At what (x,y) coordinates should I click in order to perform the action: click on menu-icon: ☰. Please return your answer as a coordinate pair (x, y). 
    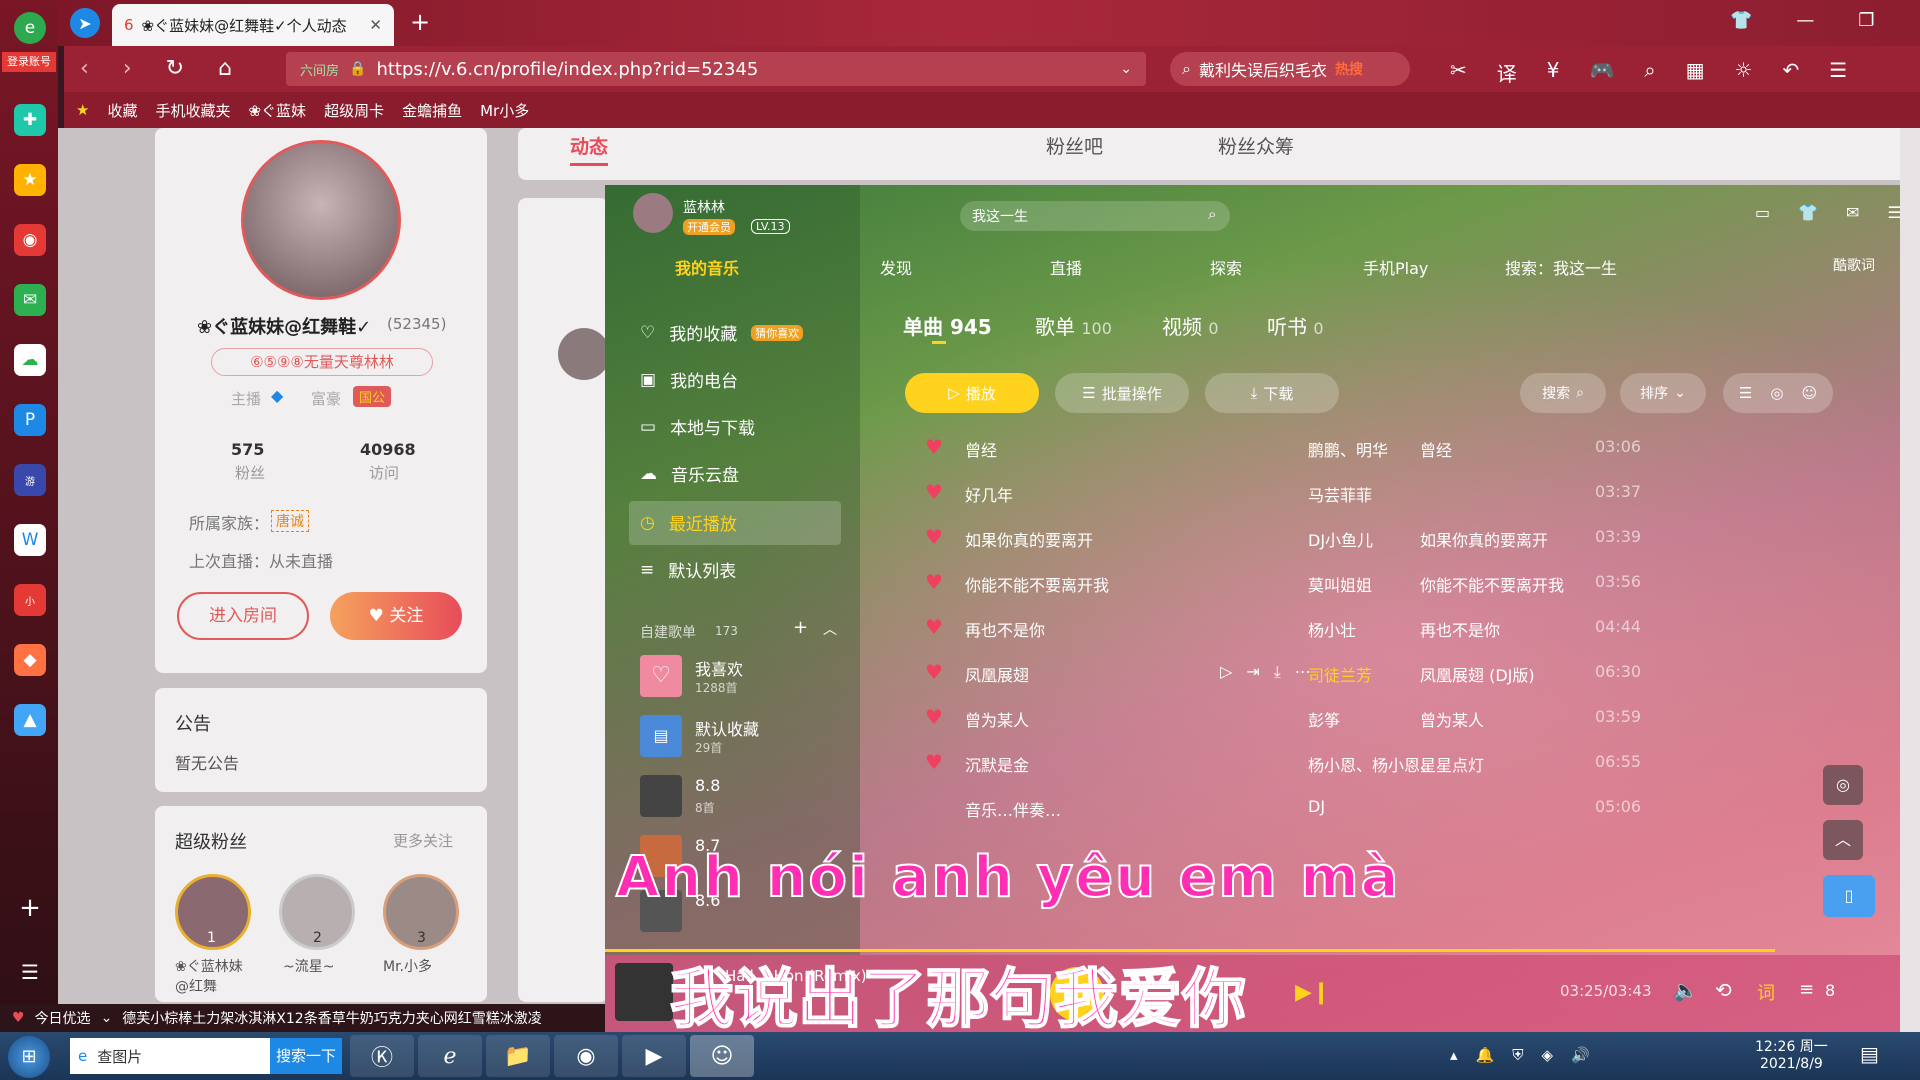
    Looking at the image, I should click on (1838, 72).